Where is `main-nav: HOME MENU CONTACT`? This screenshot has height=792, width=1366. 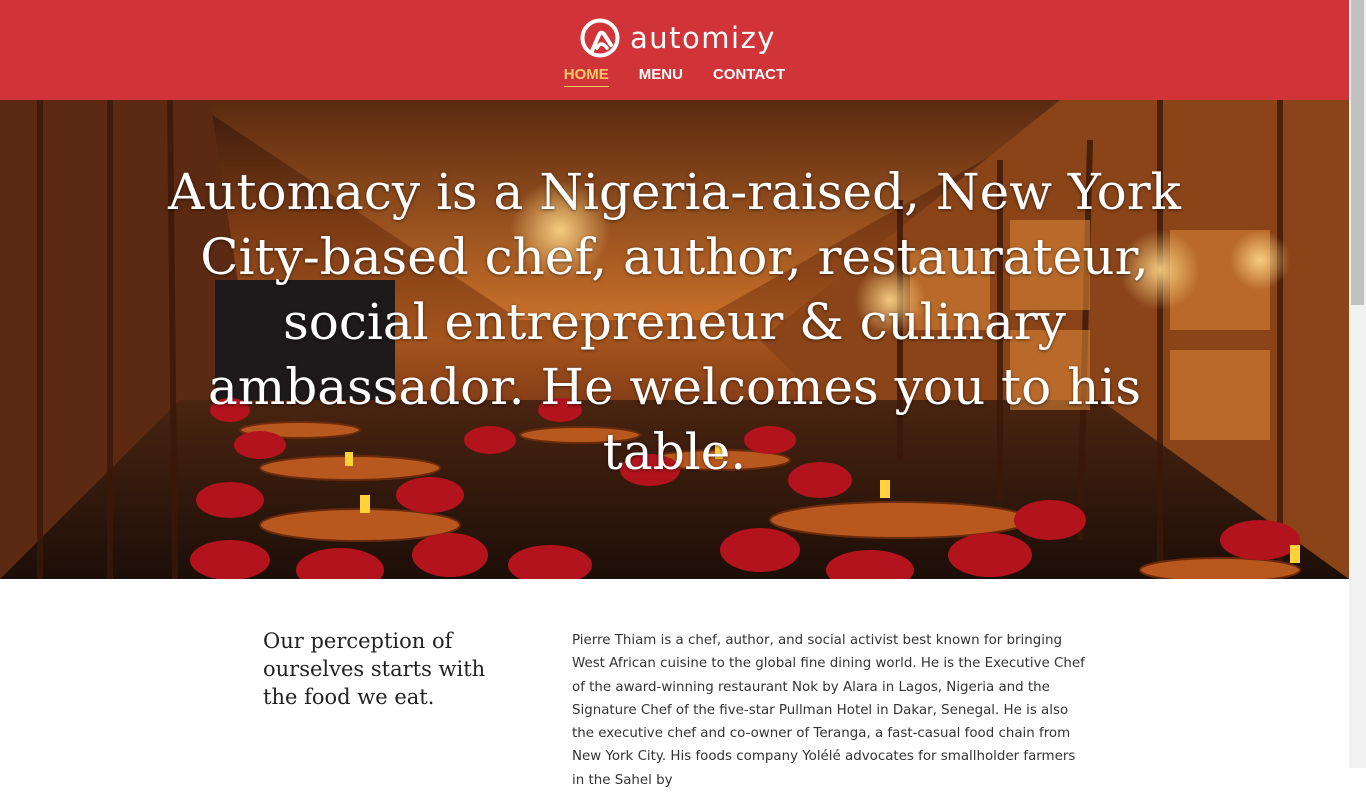
main-nav: HOME MENU CONTACT is located at coordinates (674, 76).